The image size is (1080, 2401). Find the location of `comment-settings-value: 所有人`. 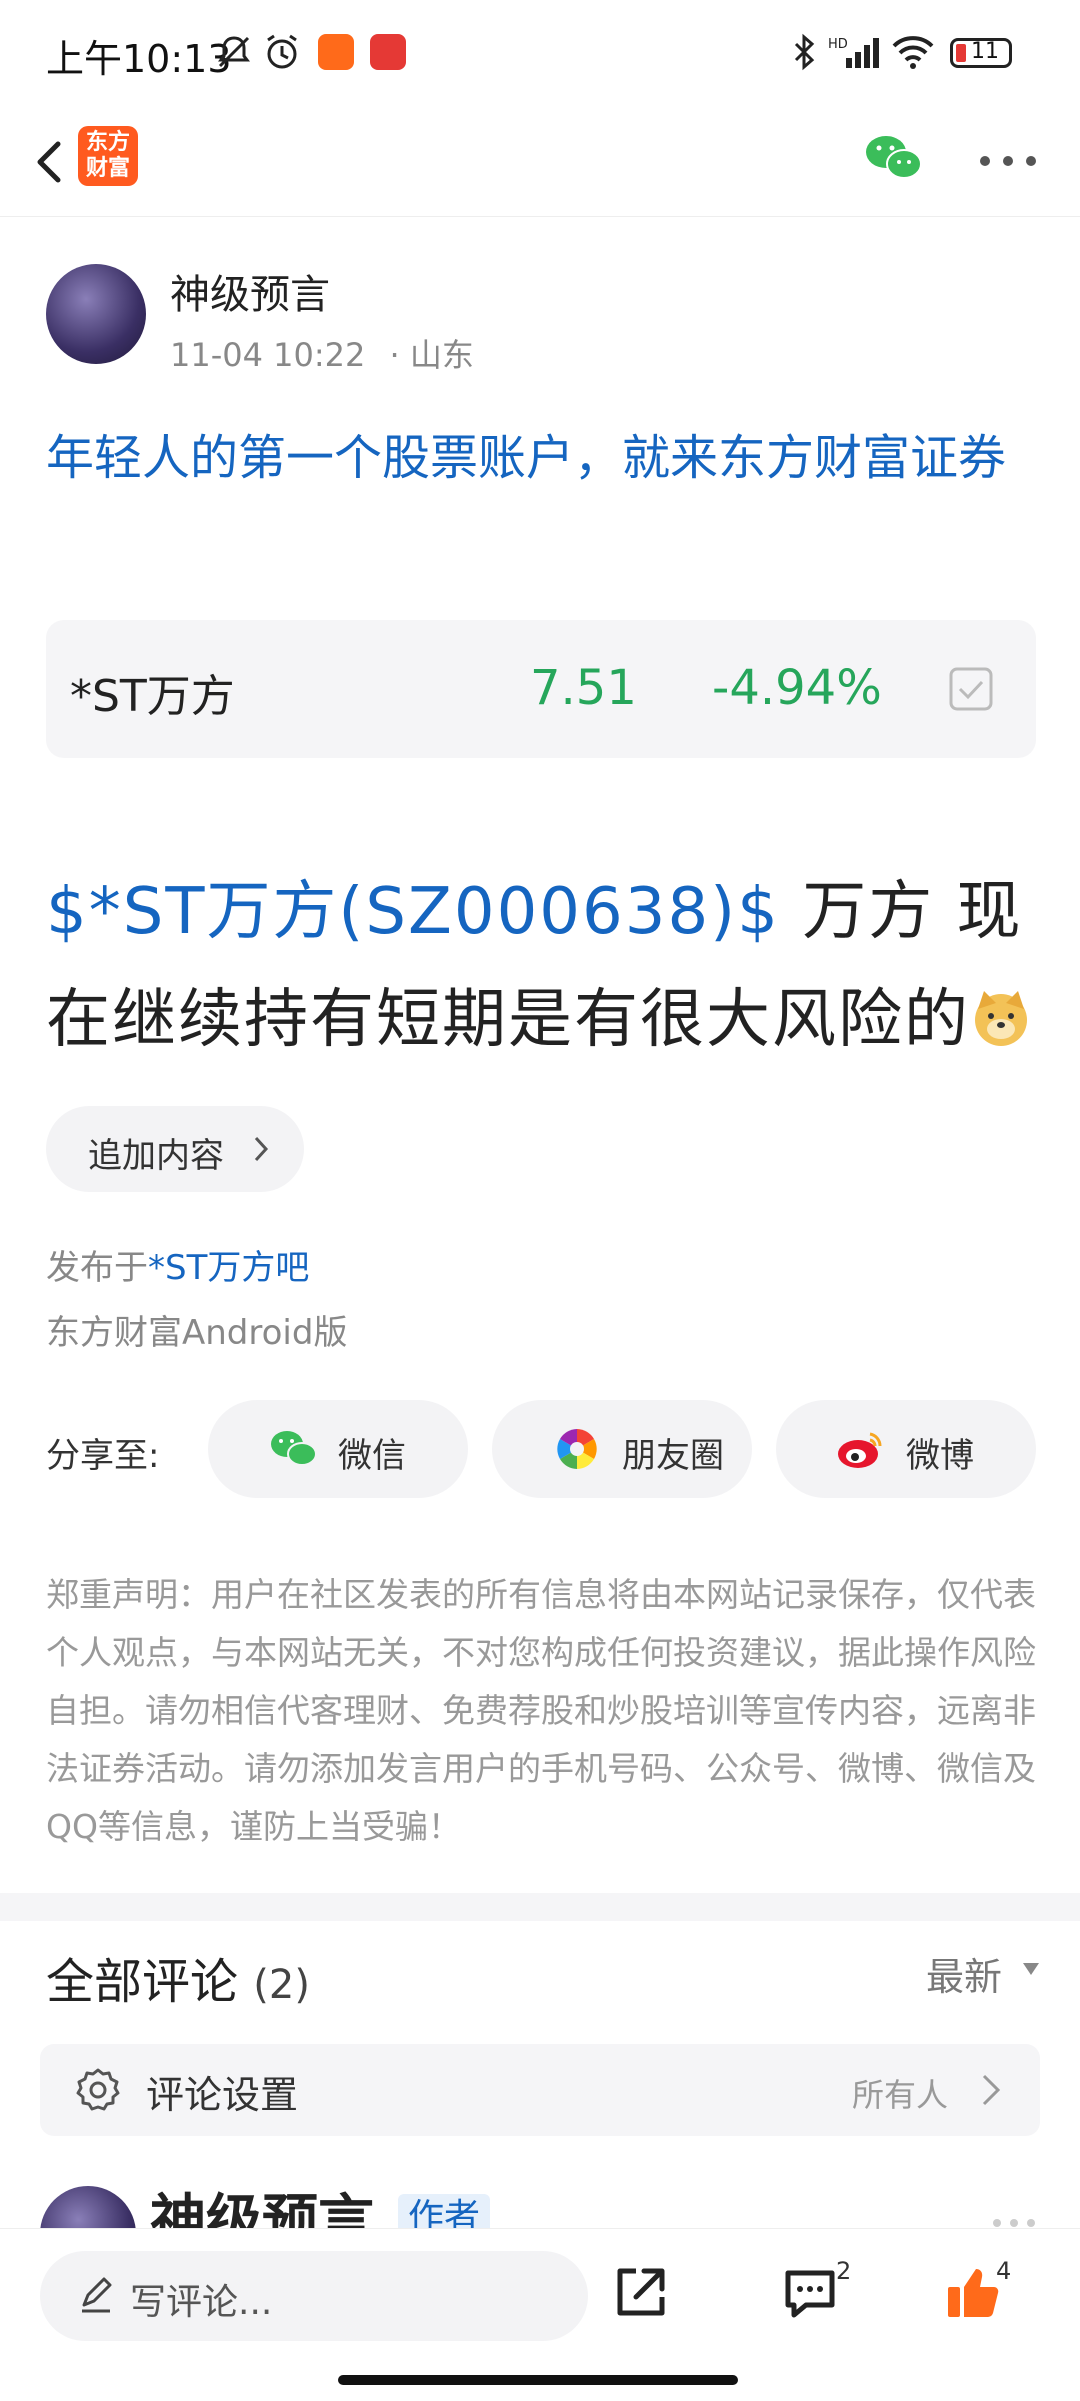

comment-settings-value: 所有人 is located at coordinates (900, 2095).